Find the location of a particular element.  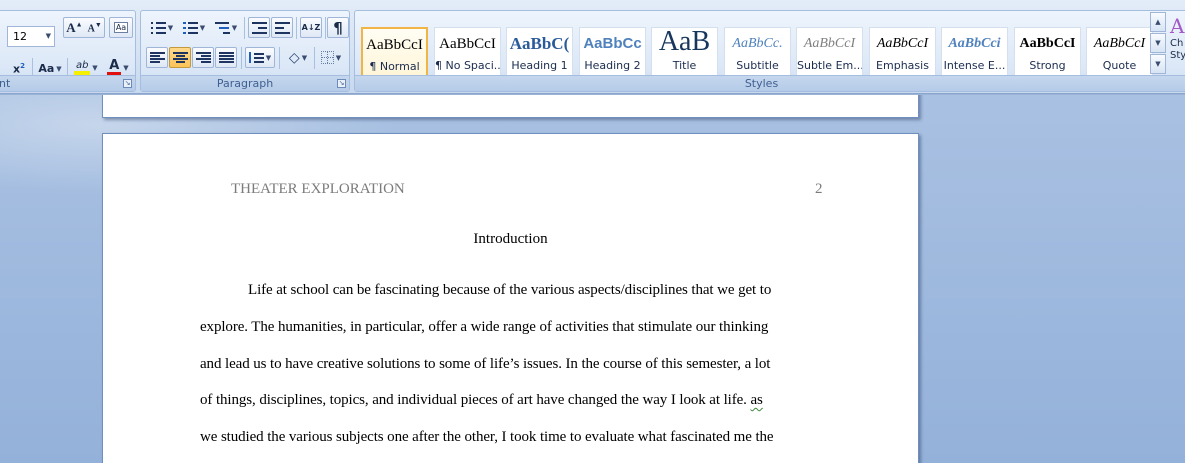

style-tile-5: AaB Title is located at coordinates (684, 53).